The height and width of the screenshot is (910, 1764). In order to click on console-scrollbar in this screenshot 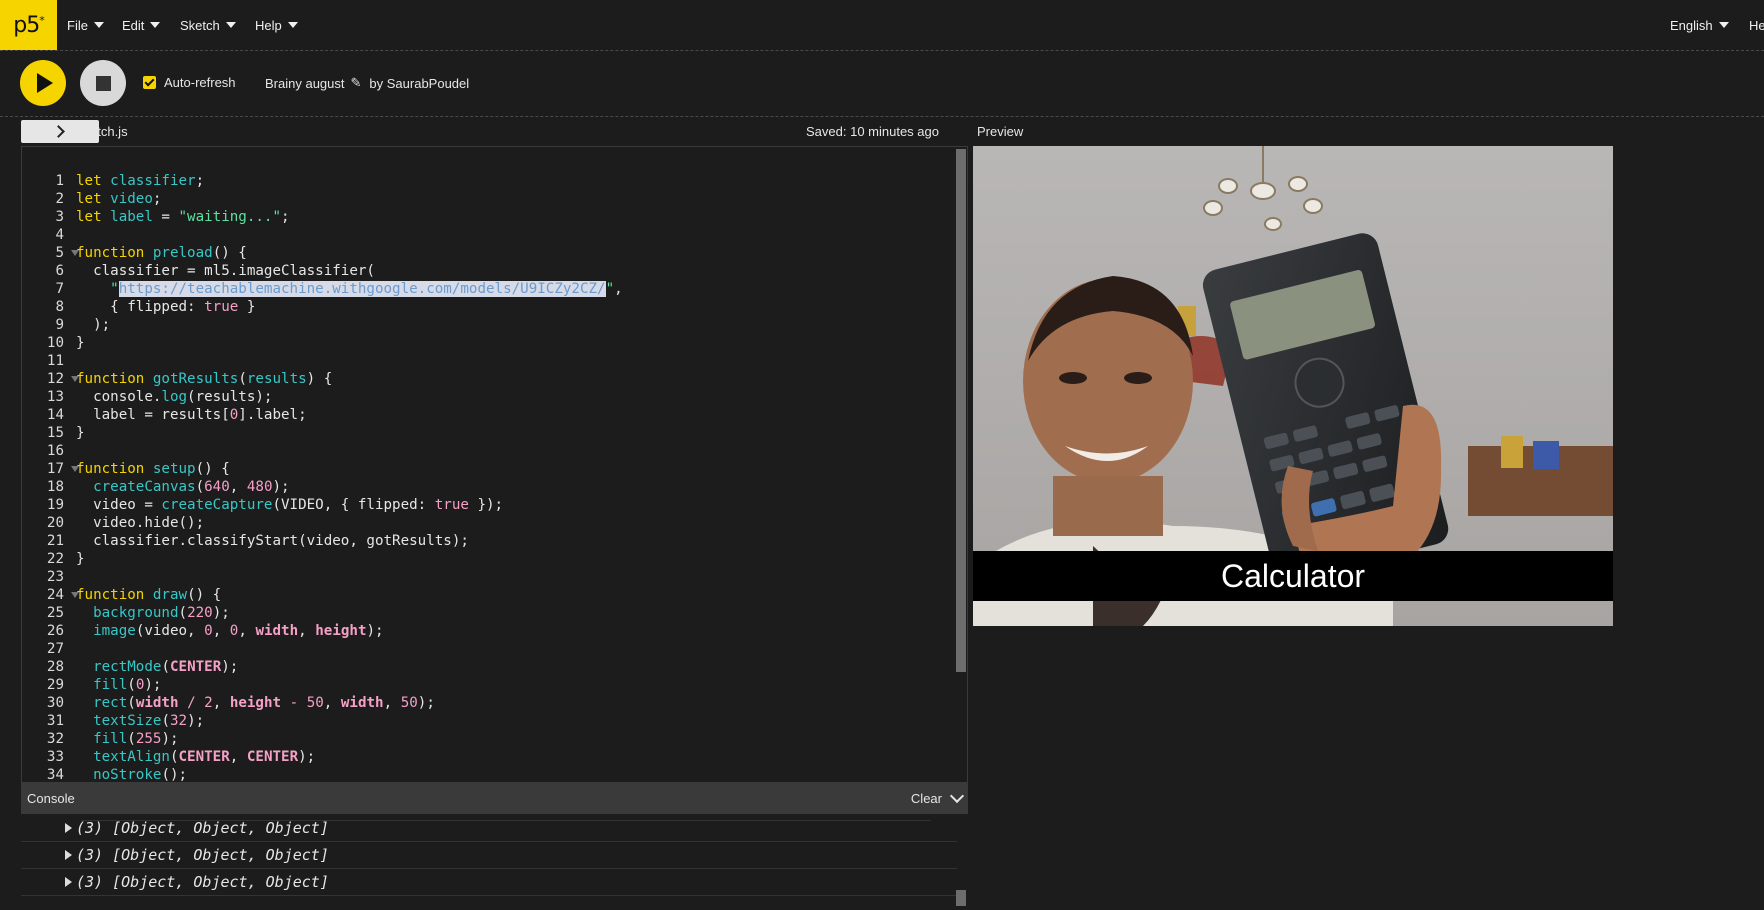, I will do `click(961, 898)`.